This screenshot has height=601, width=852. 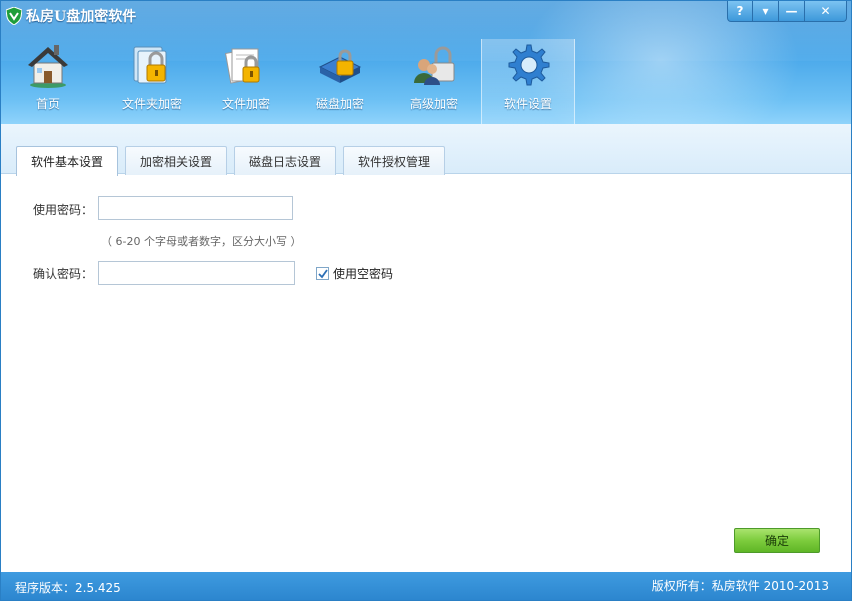 I want to click on checkmark-icon, so click(x=322, y=273).